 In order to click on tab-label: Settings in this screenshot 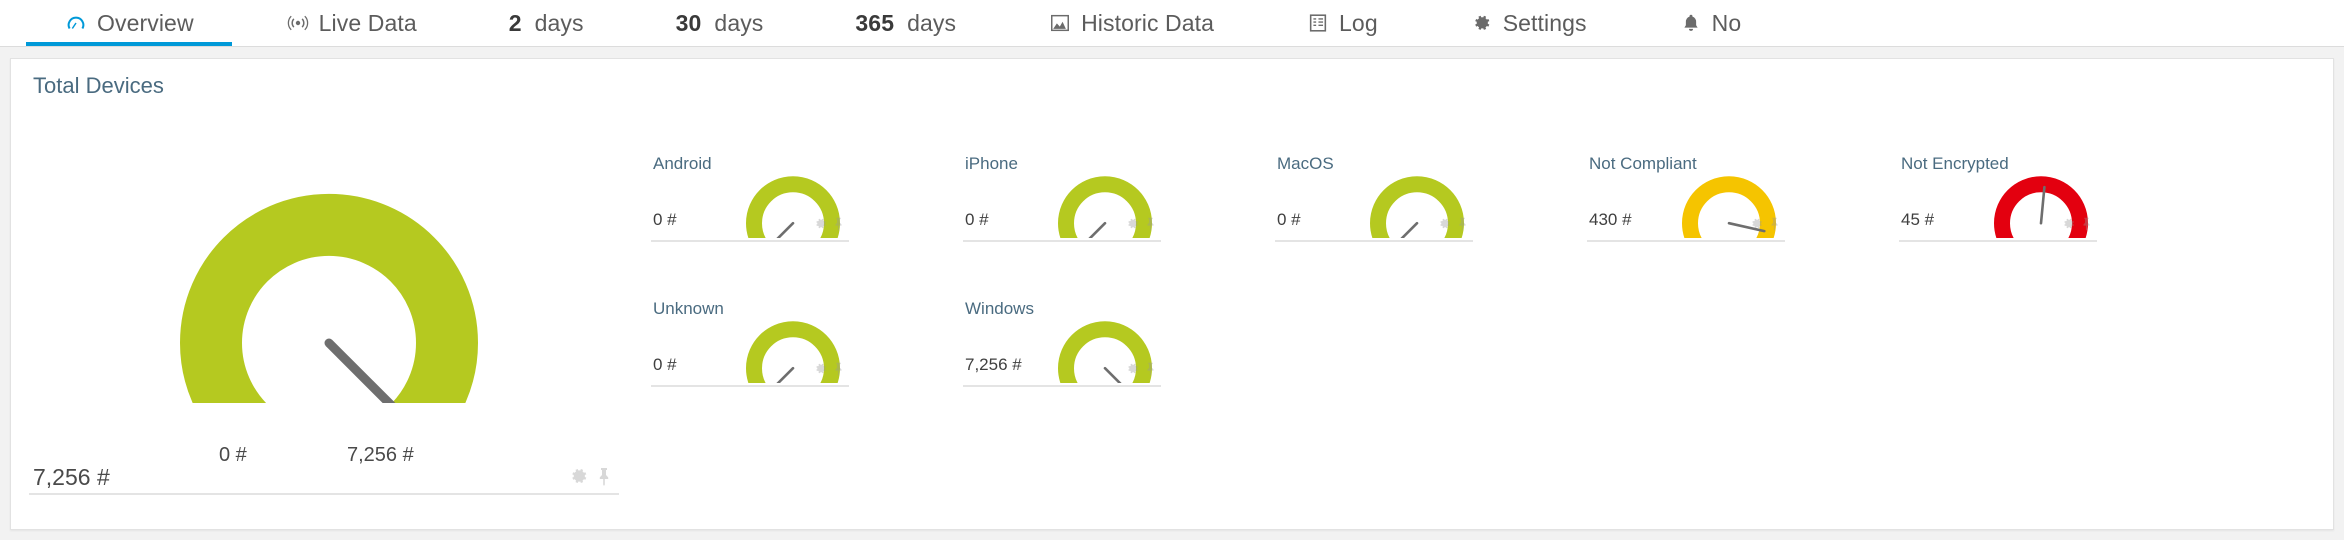, I will do `click(1544, 22)`.